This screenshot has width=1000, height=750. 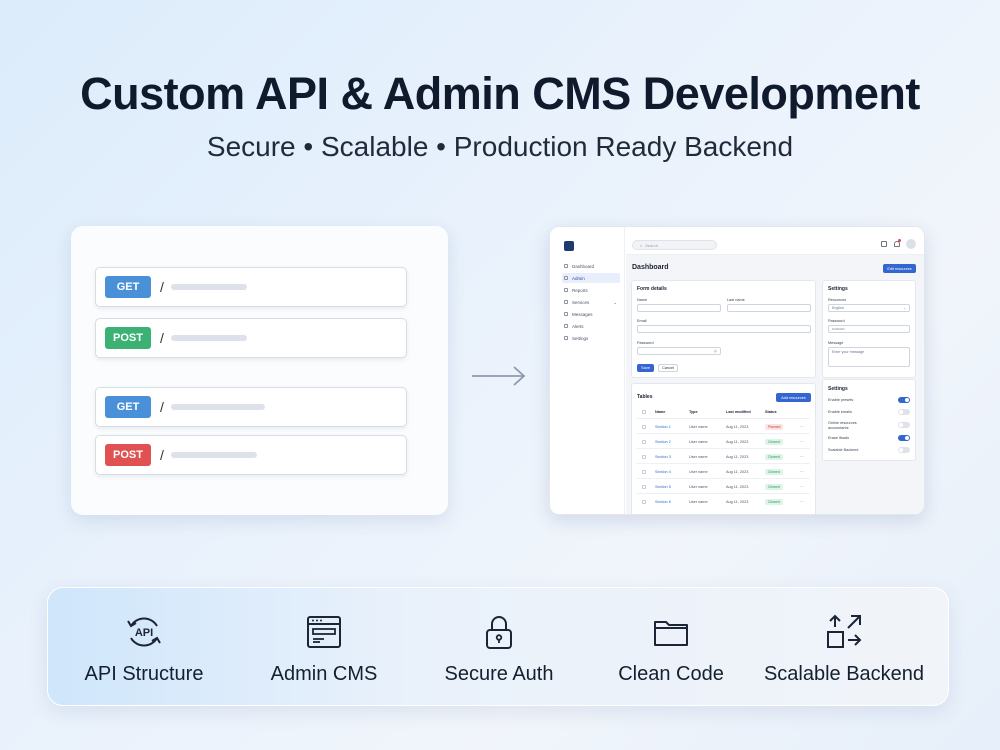 I want to click on feature-label: Scalable Backend, so click(x=844, y=674).